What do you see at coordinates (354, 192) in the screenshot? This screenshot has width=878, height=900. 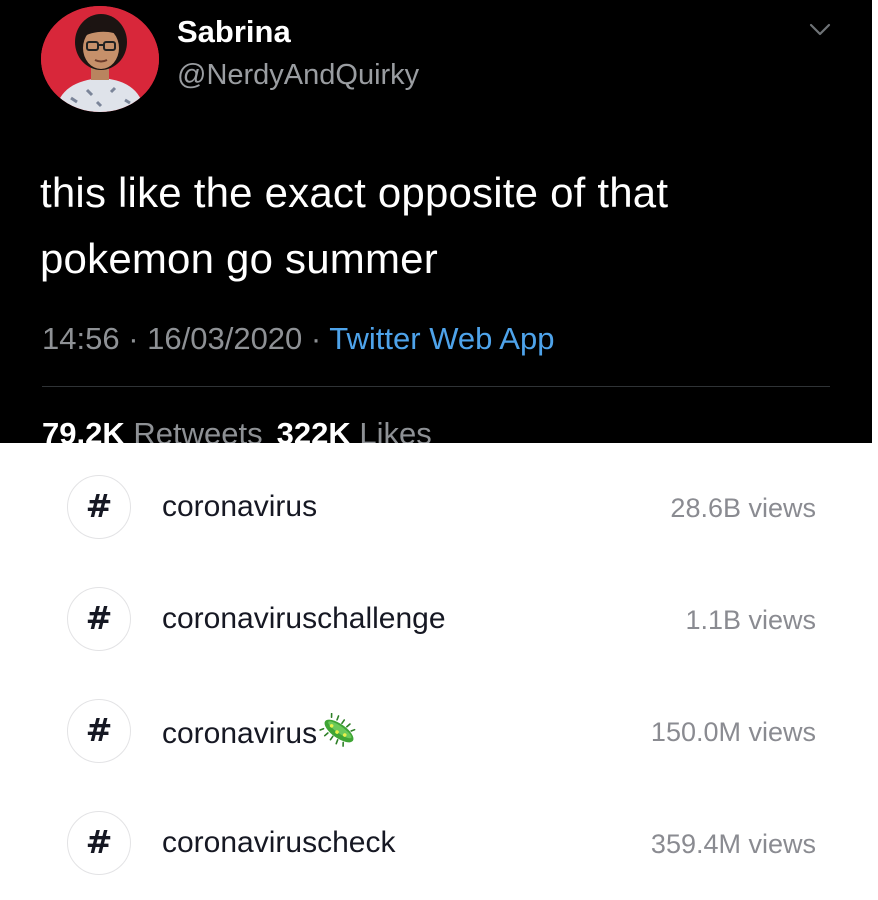 I see `tweet-text-line: this like the exact opposite of that` at bounding box center [354, 192].